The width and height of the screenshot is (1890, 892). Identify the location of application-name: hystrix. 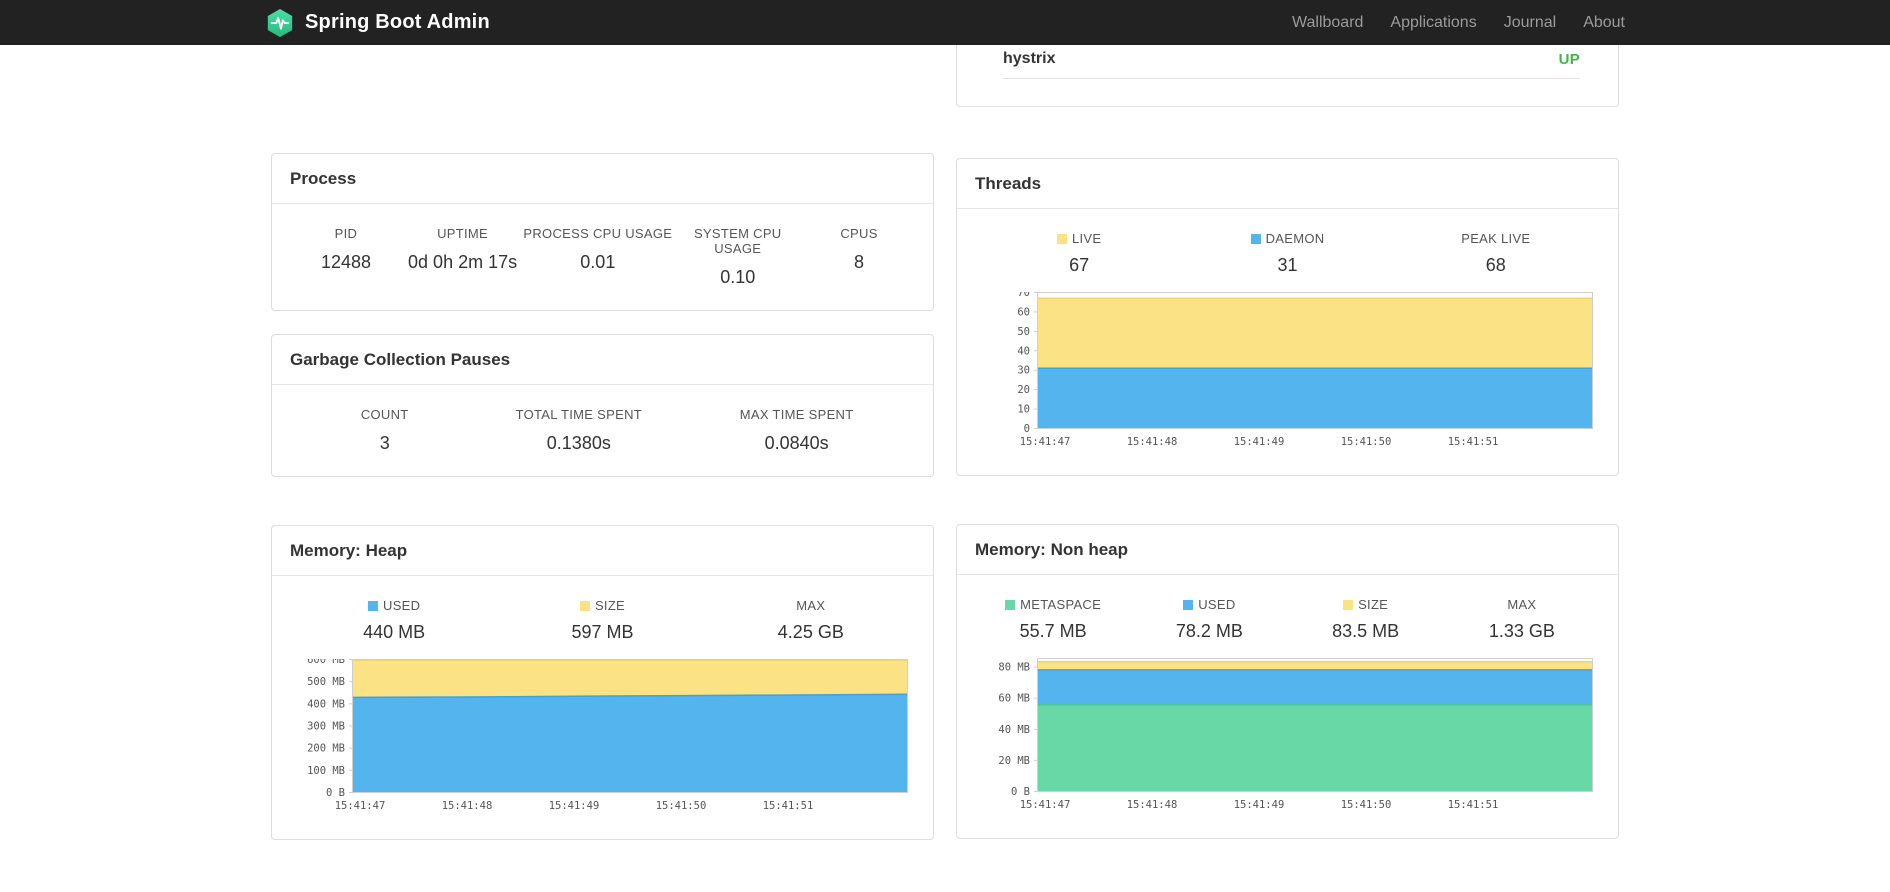
(1029, 59).